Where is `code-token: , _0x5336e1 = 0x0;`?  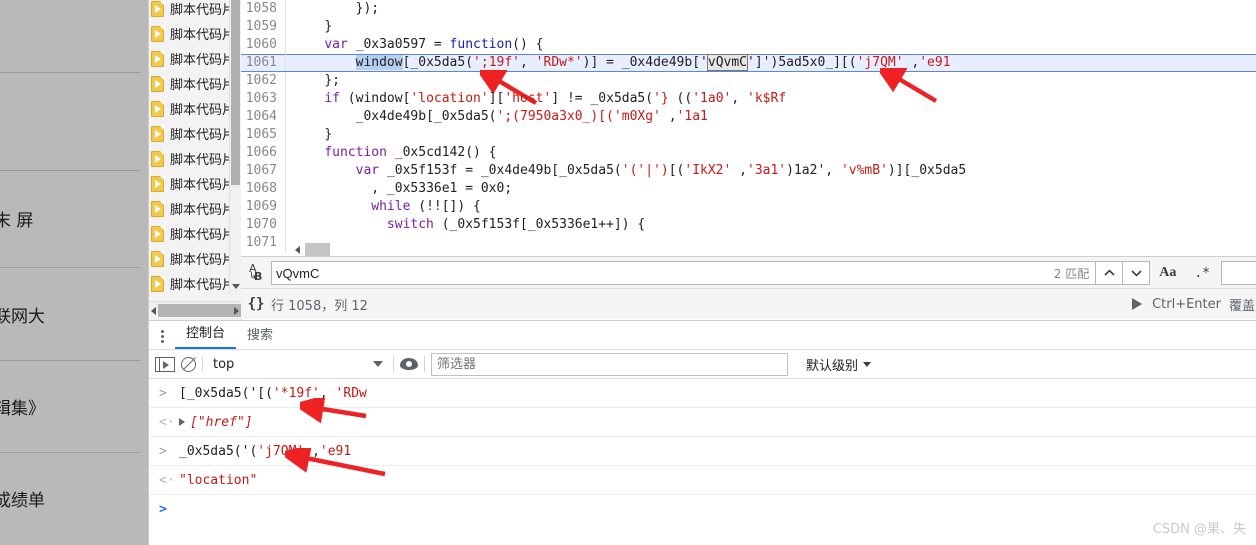 code-token: , _0x5336e1 = 0x0; is located at coordinates (442, 188).